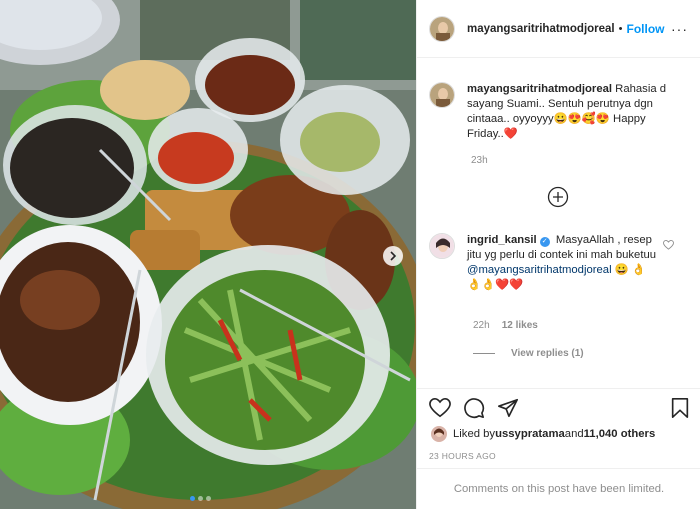 The height and width of the screenshot is (509, 700). I want to click on like-comment-button, so click(668, 246).